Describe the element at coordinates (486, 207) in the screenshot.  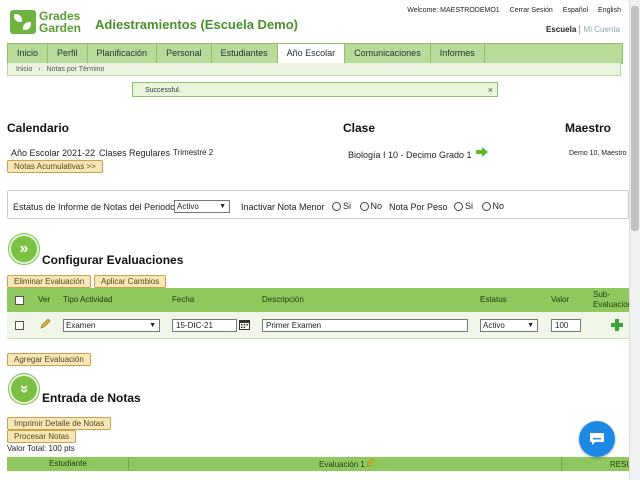
I see `peso-no-radio` at that location.